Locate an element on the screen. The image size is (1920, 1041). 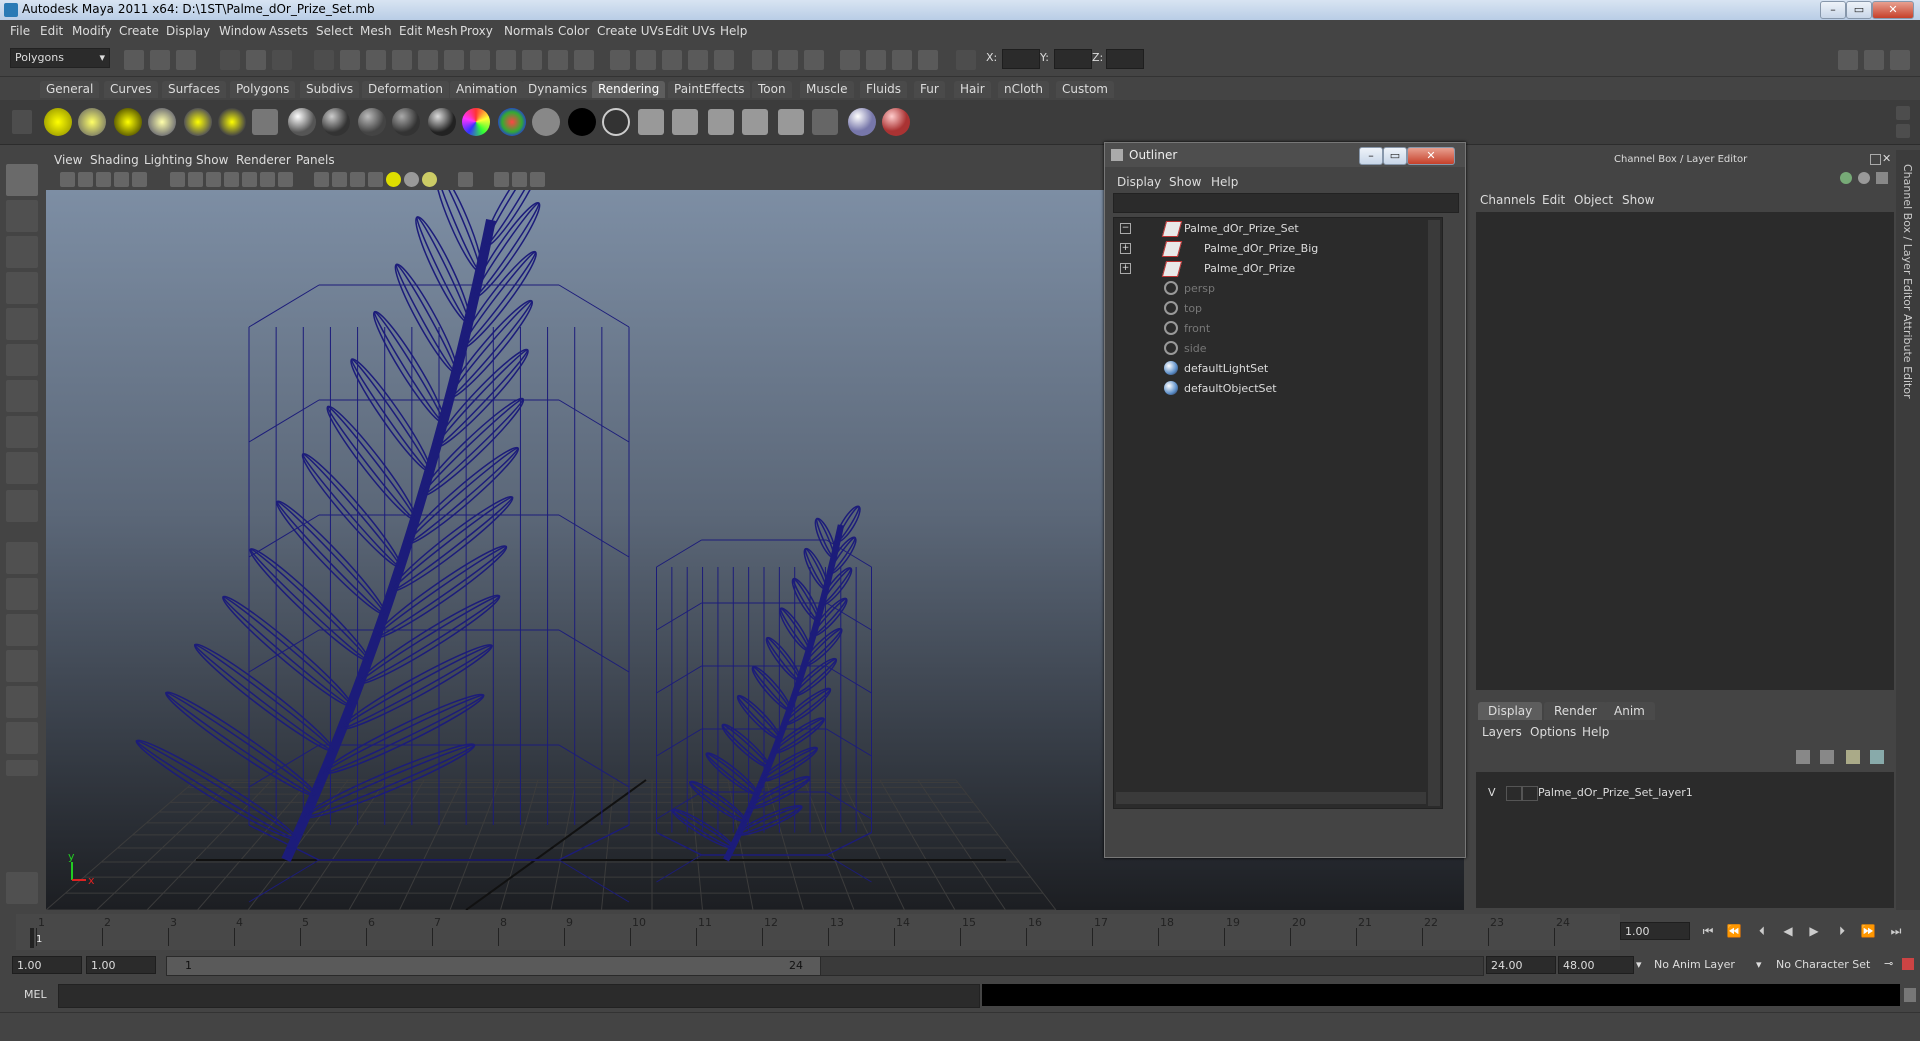
rotate-tool-icon is located at coordinates (22, 324).